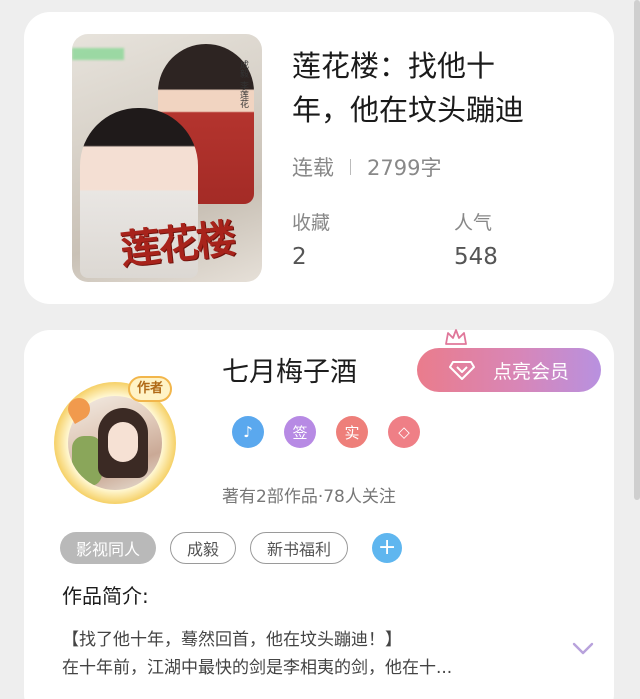 Image resolution: width=640 pixels, height=699 pixels. Describe the element at coordinates (123, 442) in the screenshot. I see `avatar-face` at that location.